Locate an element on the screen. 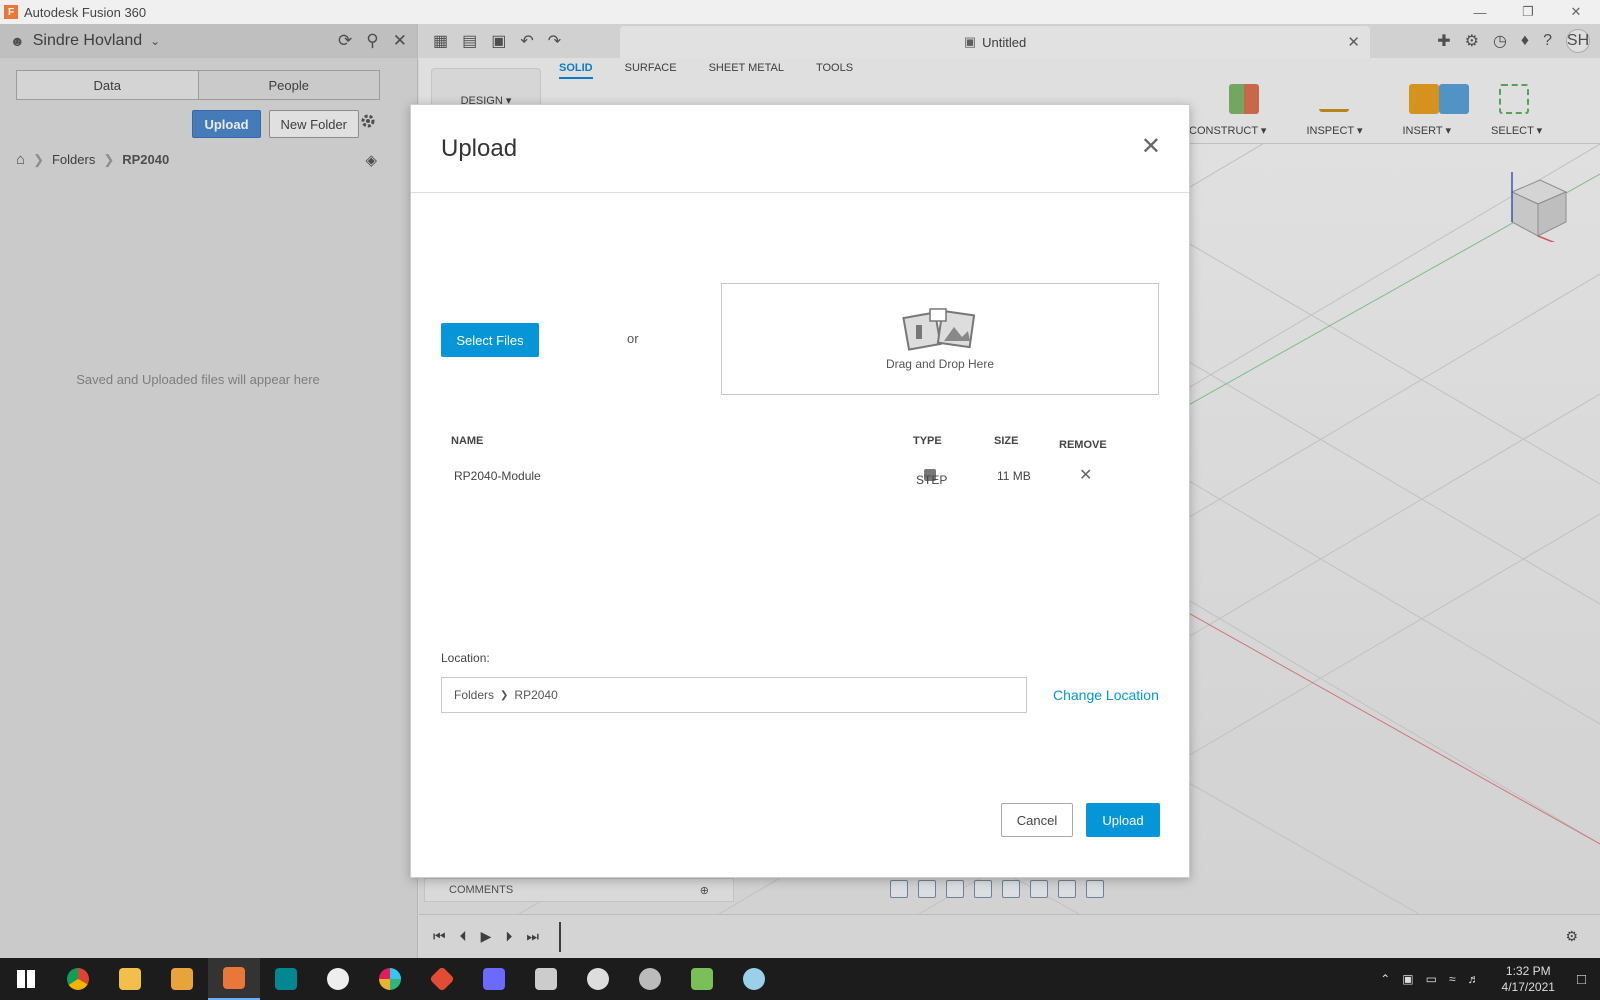 This screenshot has width=1600, height=1000. clock-time: 1:32 PM is located at coordinates (1528, 971).